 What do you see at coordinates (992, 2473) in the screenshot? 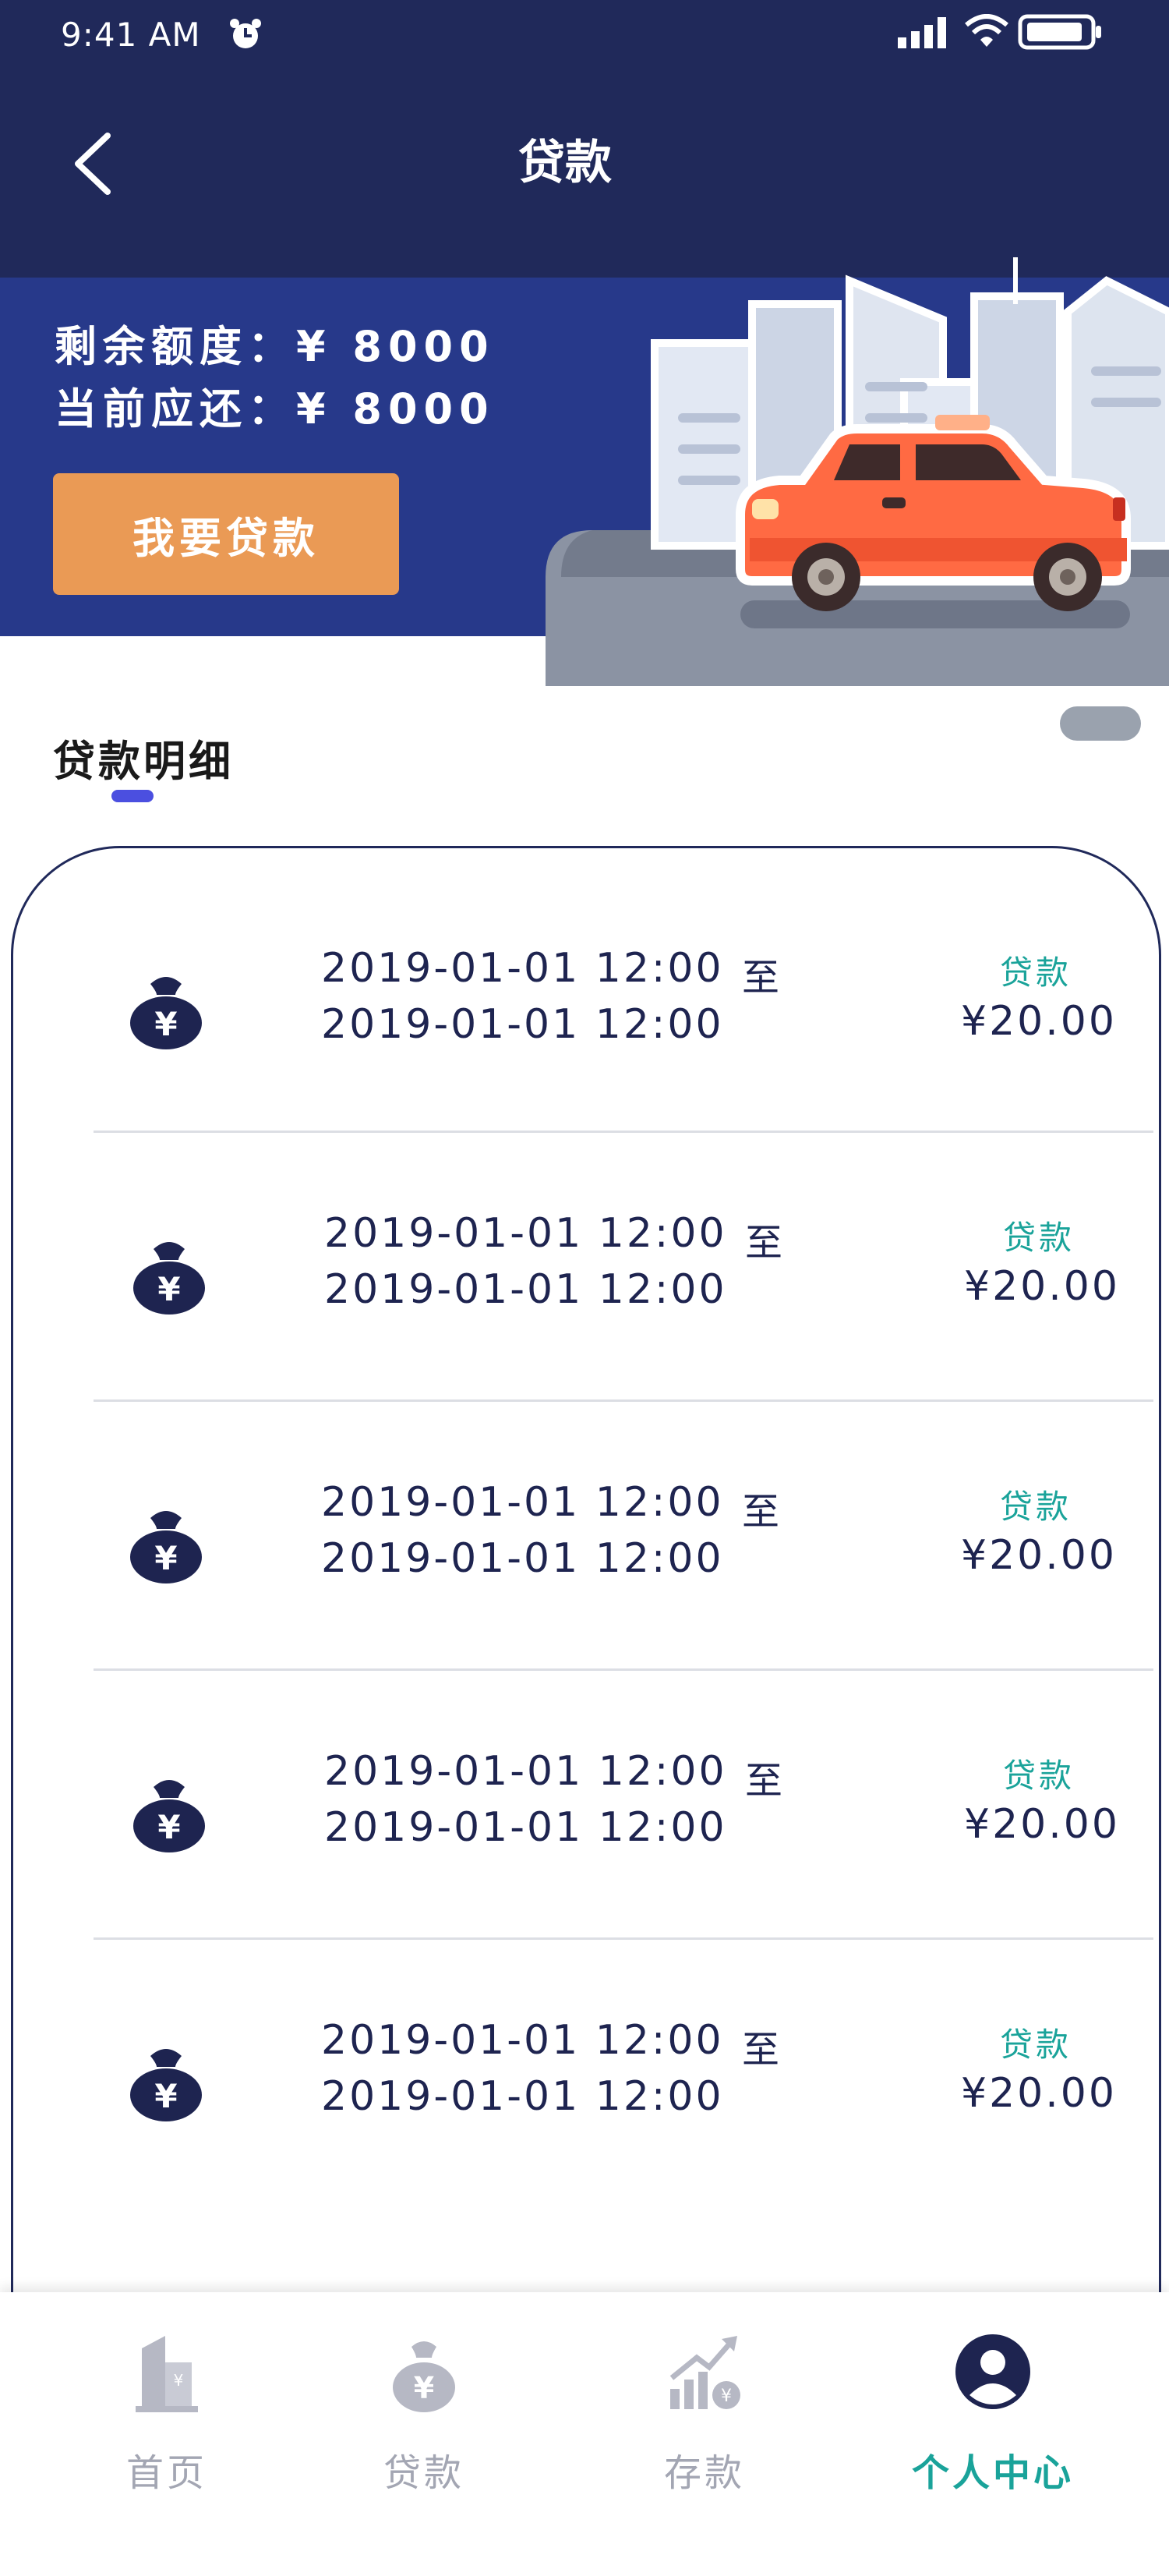
I see `tab-label-profile: 个人中心` at bounding box center [992, 2473].